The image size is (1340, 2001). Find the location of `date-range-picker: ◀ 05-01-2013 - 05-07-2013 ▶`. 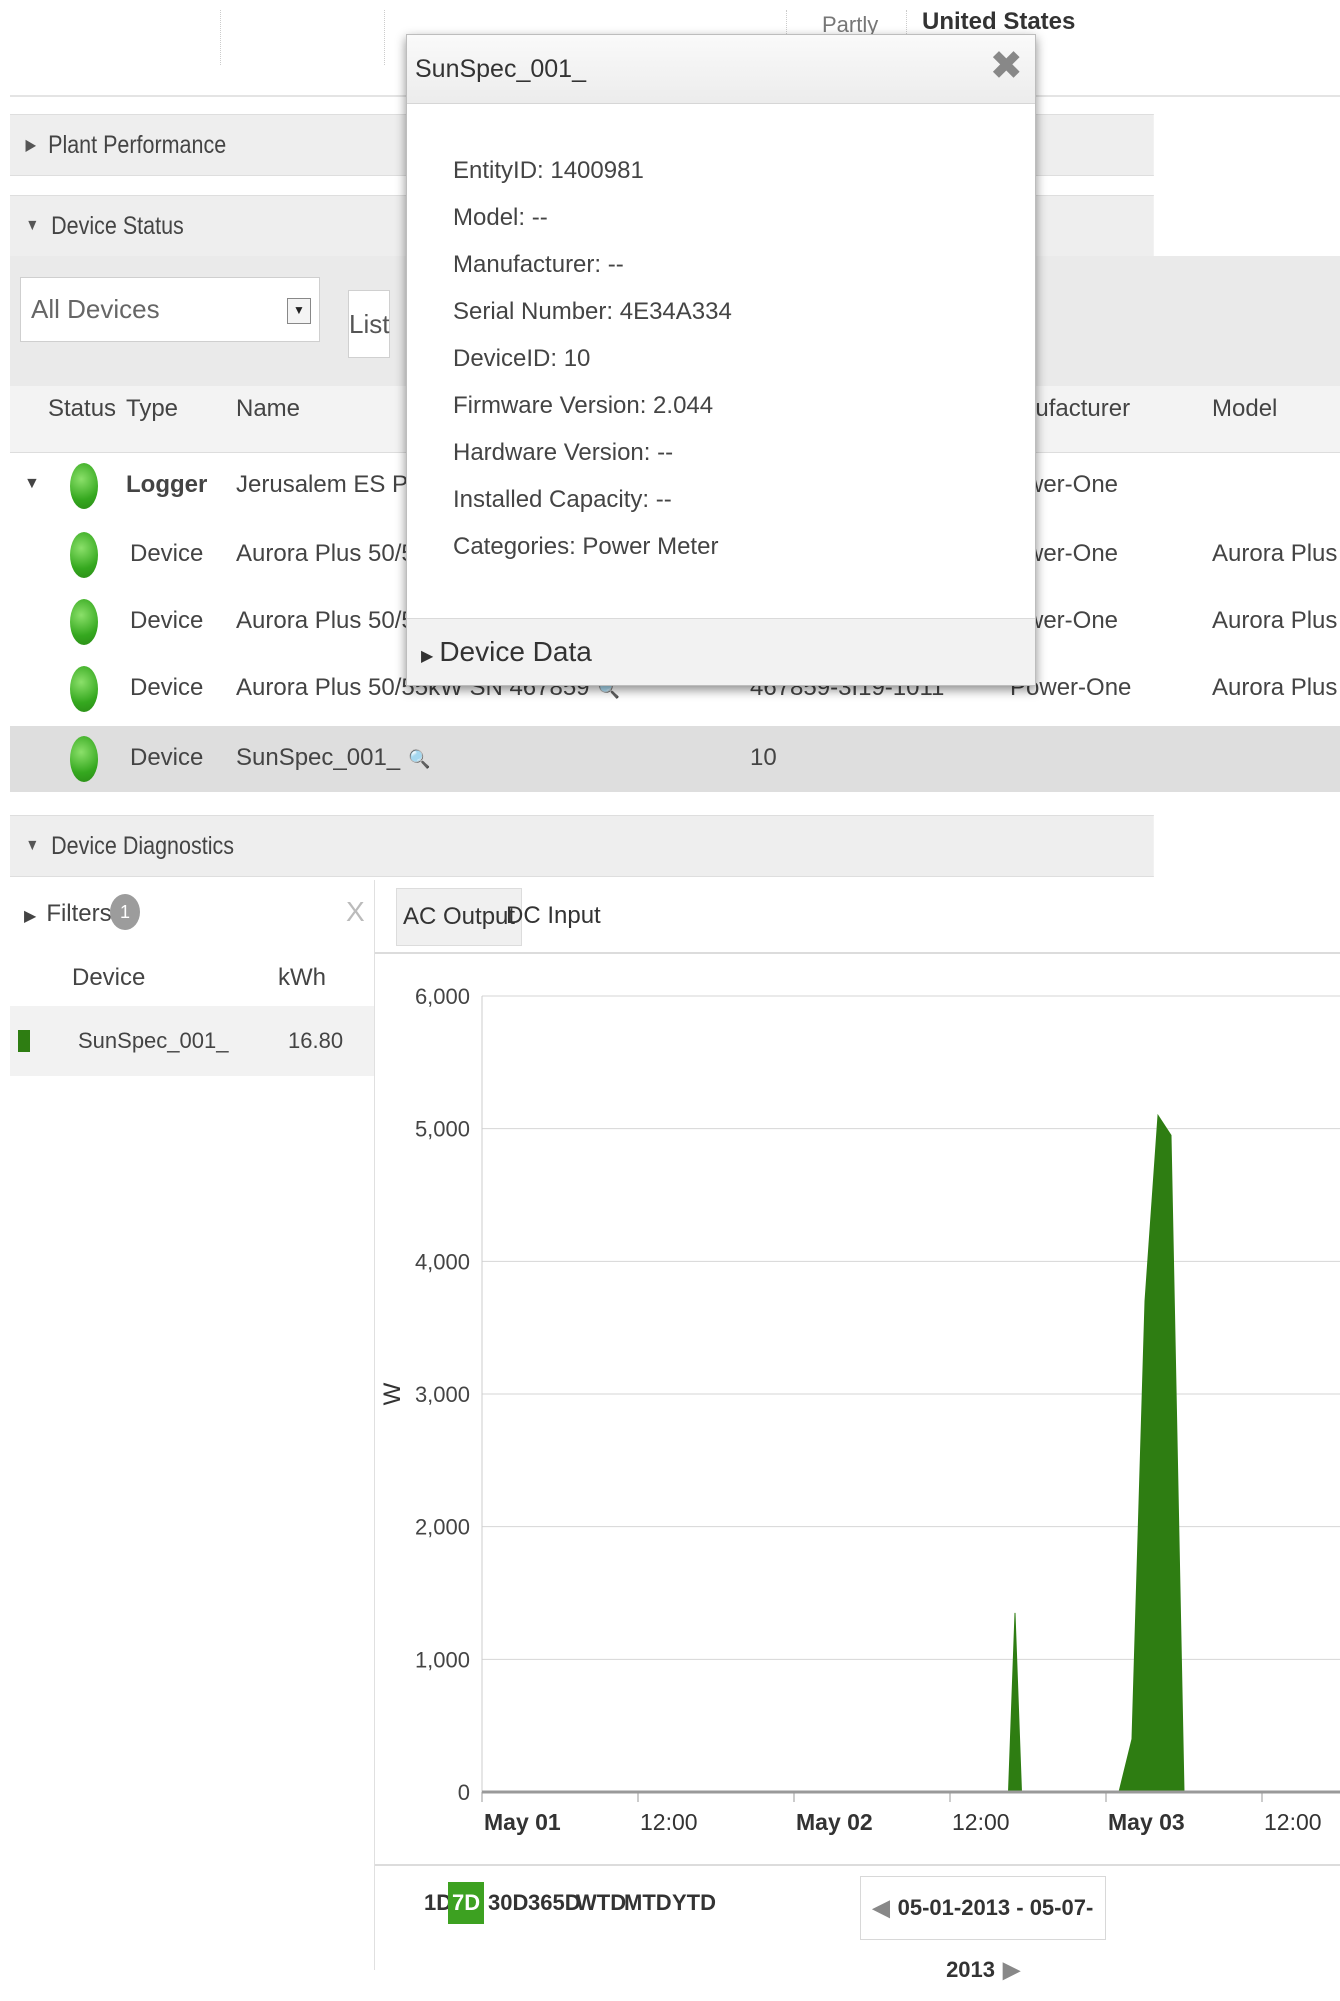

date-range-picker: ◀ 05-01-2013 - 05-07-2013 ▶ is located at coordinates (983, 1929).